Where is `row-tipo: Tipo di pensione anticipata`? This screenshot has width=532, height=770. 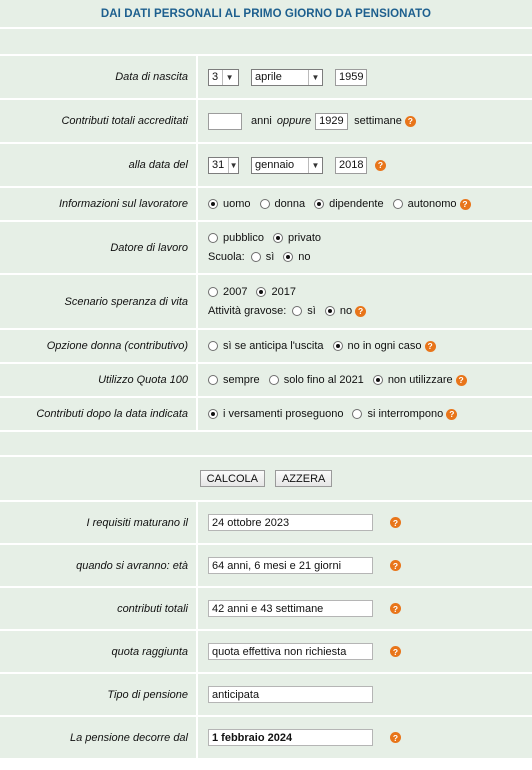
row-tipo: Tipo di pensione anticipata is located at coordinates (266, 693).